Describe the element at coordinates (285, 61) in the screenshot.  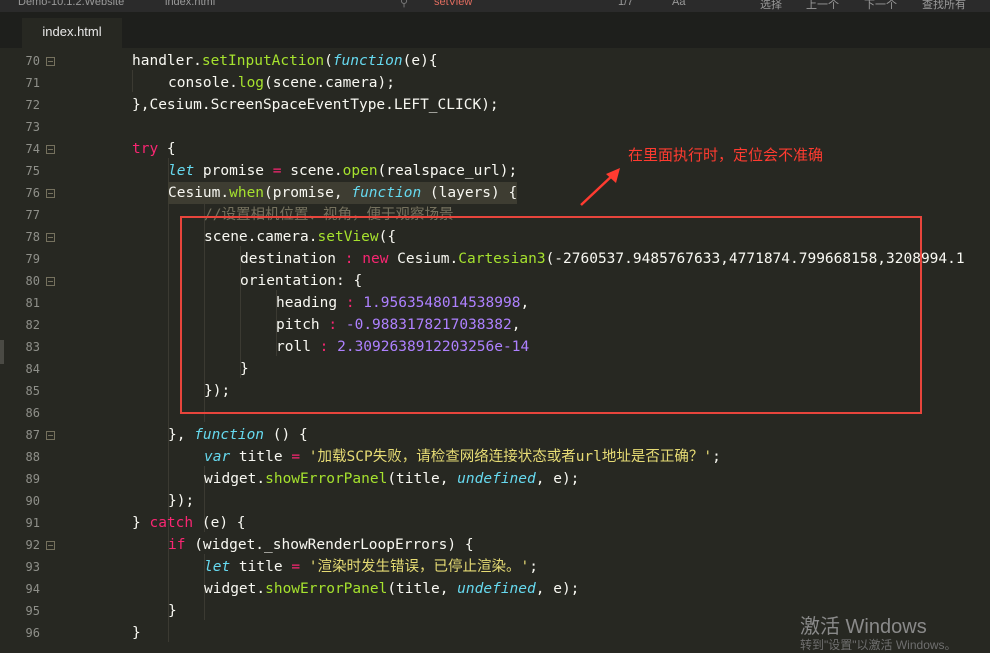
I see `code-line-70: handler.setInputAction(function(e){` at that location.